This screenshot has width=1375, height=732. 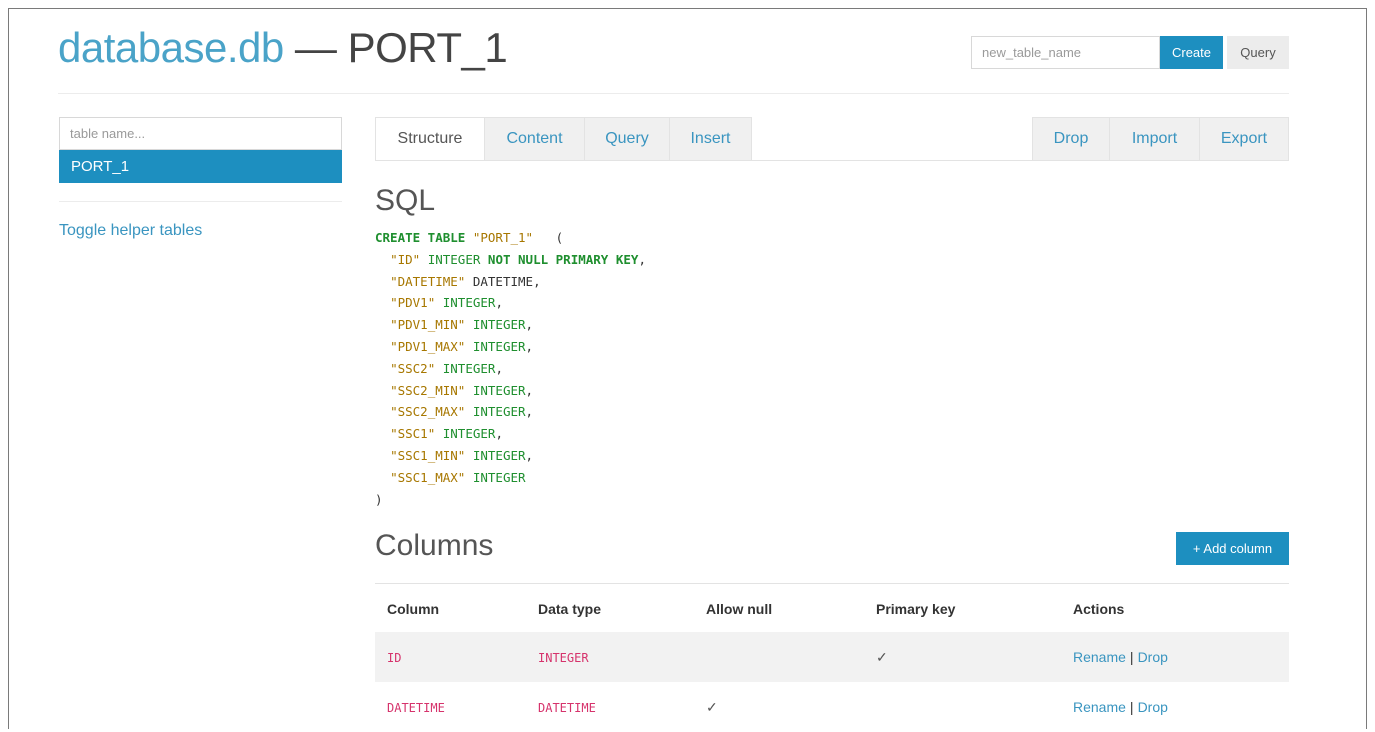 I want to click on table-row: DATETIME DATETIME ✓ Rename | Drop, so click(x=832, y=707).